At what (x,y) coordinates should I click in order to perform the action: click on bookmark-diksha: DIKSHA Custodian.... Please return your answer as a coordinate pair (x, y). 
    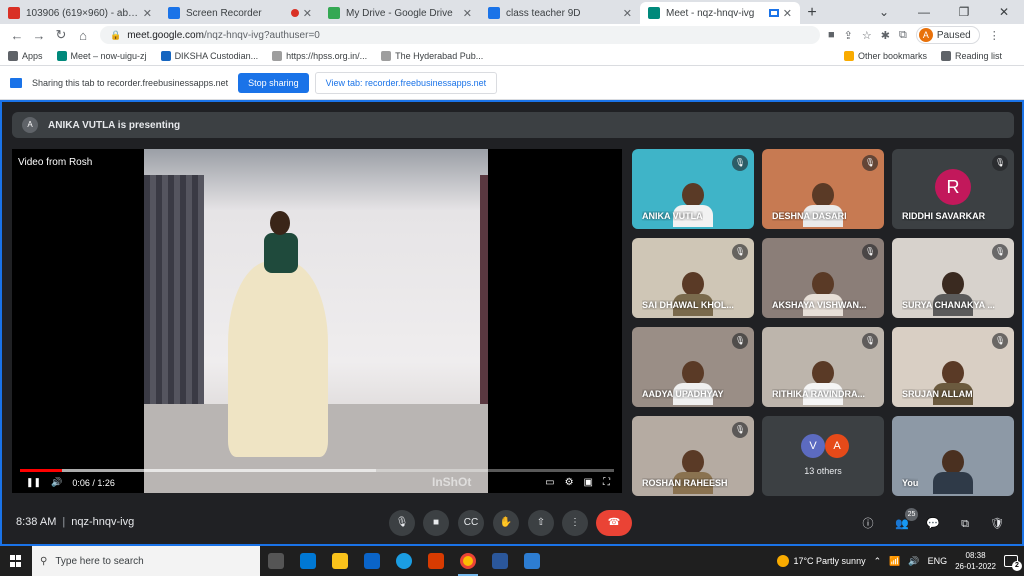
    Looking at the image, I should click on (209, 55).